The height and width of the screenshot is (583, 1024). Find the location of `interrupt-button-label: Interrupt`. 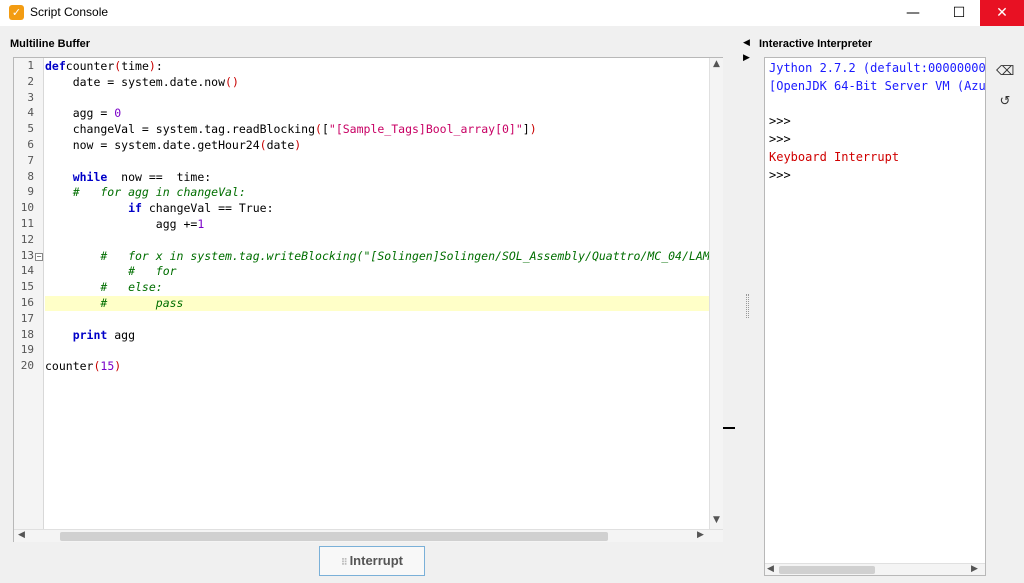

interrupt-button-label: Interrupt is located at coordinates (376, 560).